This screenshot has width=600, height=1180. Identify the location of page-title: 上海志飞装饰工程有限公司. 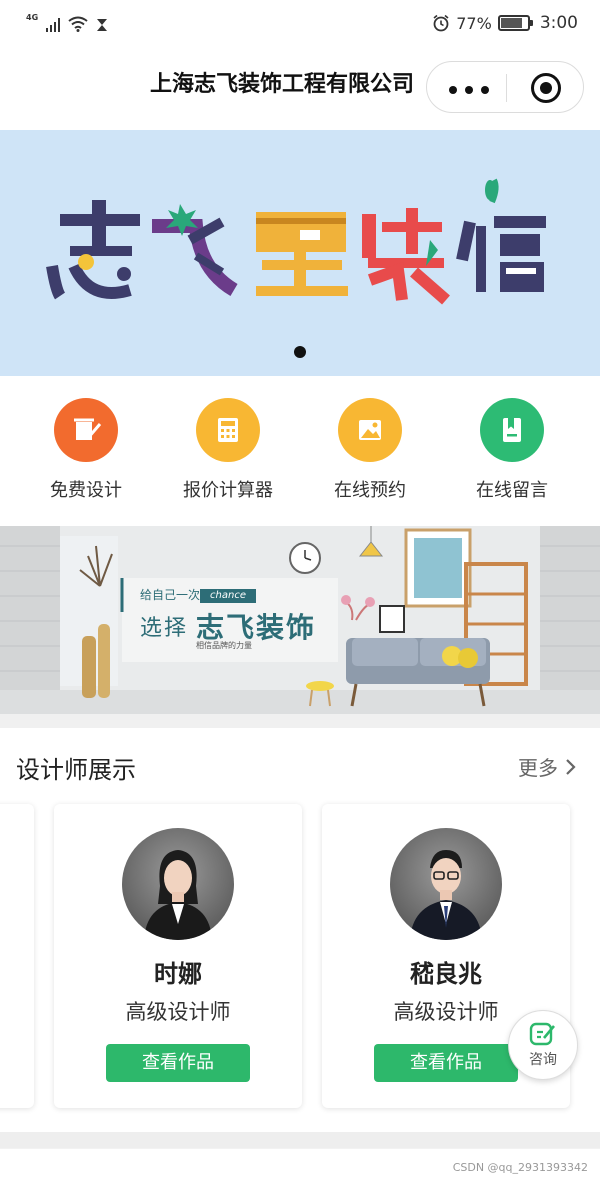
(282, 84).